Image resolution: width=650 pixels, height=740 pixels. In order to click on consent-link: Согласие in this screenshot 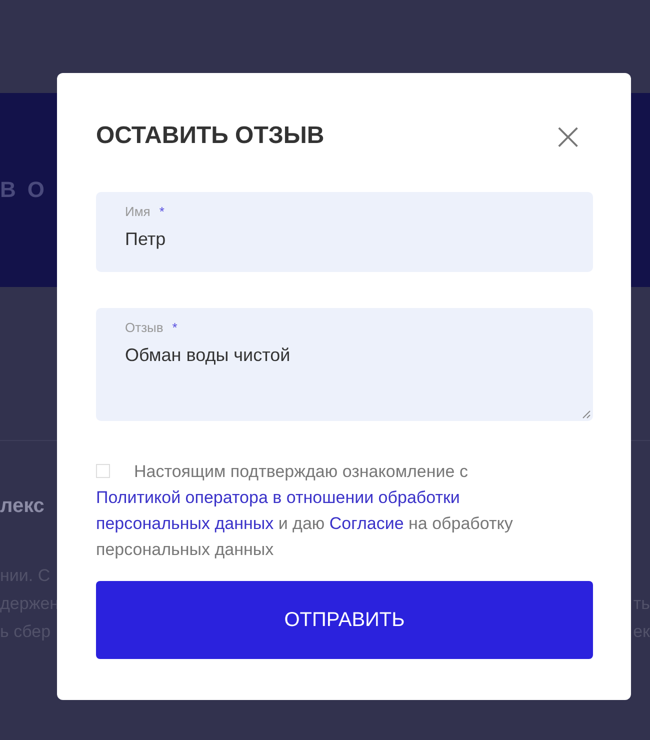, I will do `click(366, 523)`.